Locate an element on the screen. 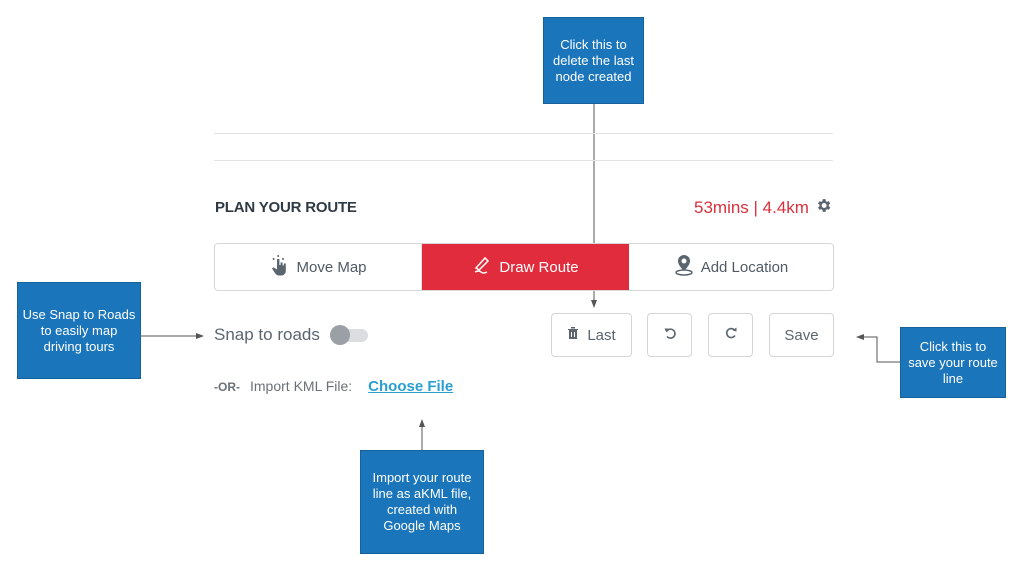 The width and height of the screenshot is (1024, 572). snap-to-roads-label: Snap to roads is located at coordinates (267, 334).